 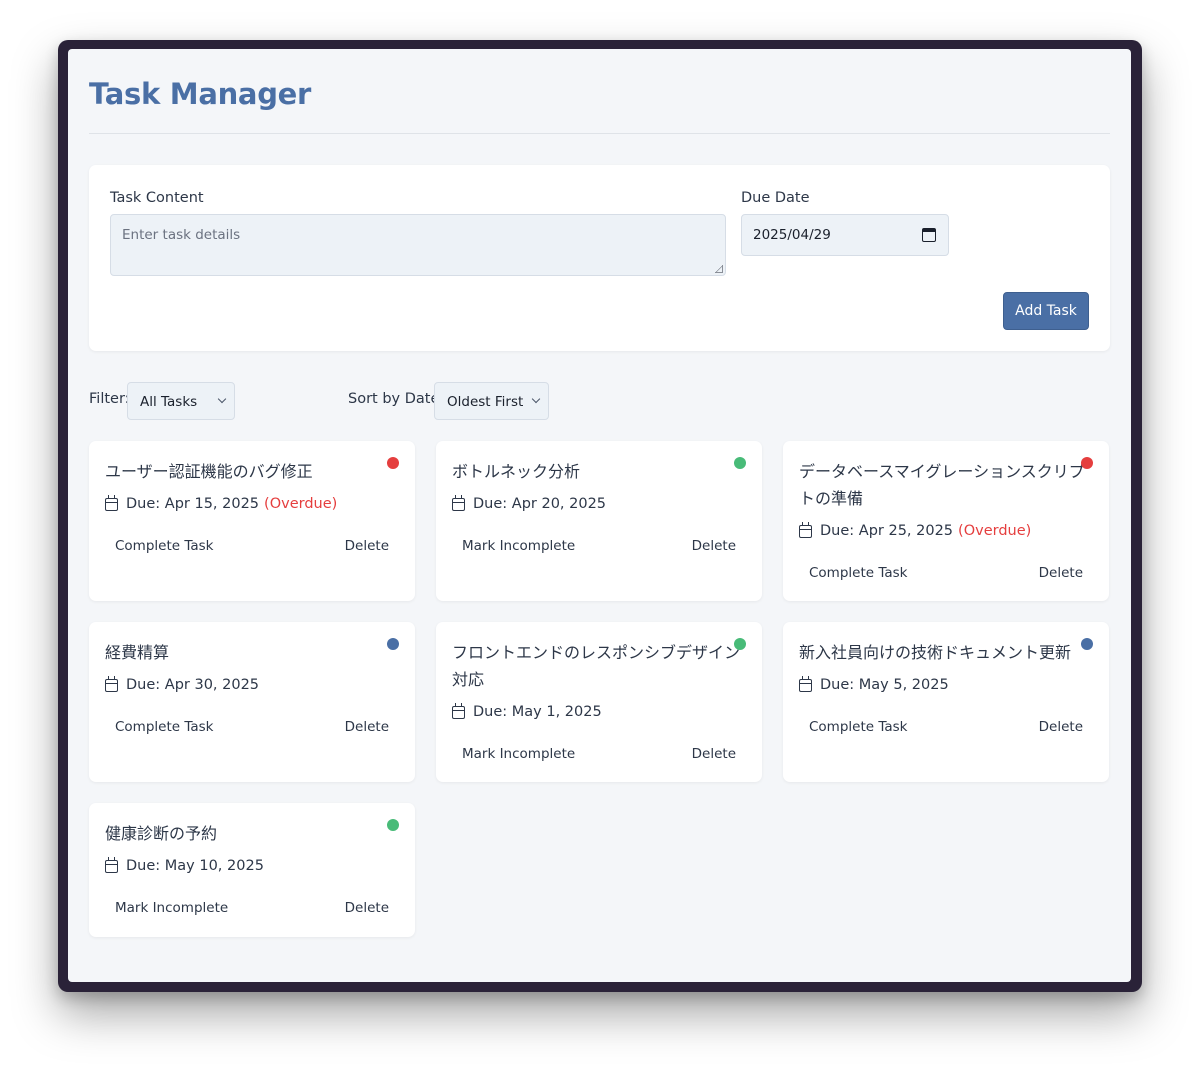 I want to click on filter-label: Filter:, so click(x=109, y=399).